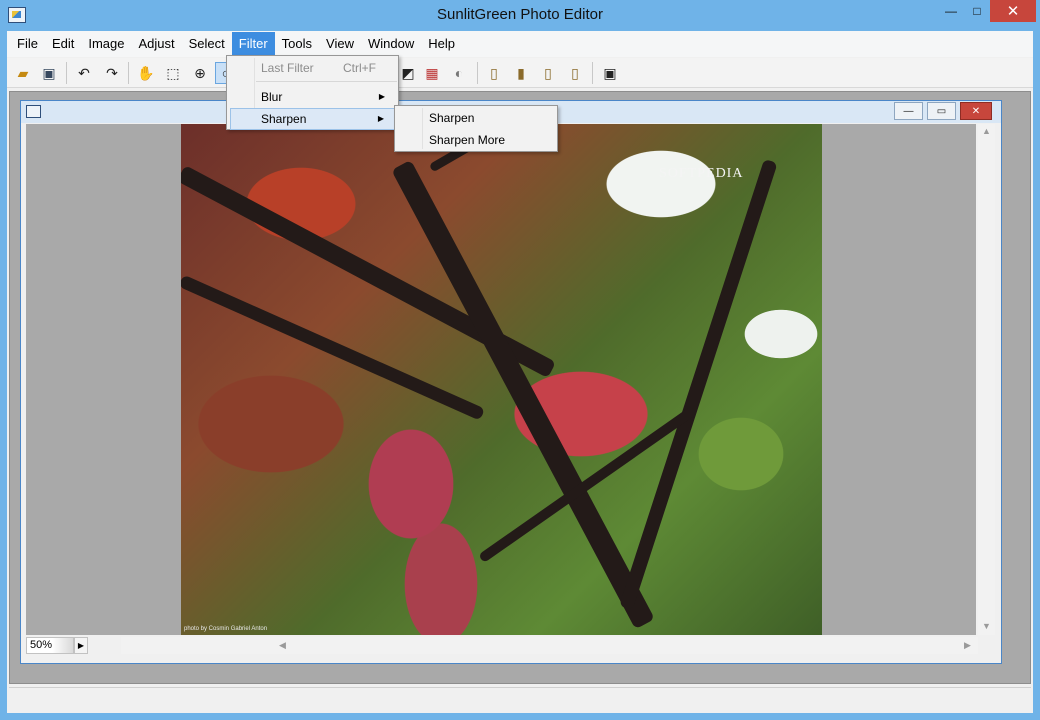 This screenshot has height=720, width=1040. What do you see at coordinates (986, 131) in the screenshot?
I see `scroll-up-icon: ▲` at bounding box center [986, 131].